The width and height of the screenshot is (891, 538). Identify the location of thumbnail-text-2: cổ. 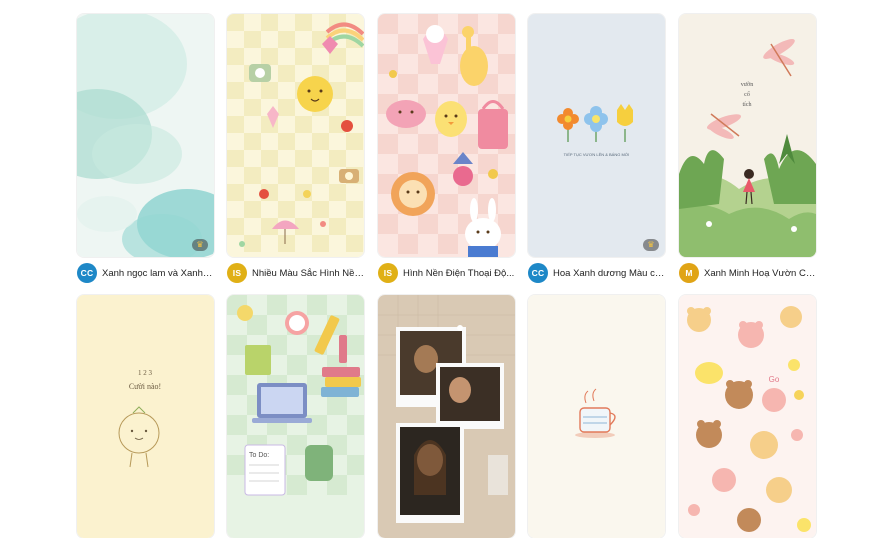
(747, 94).